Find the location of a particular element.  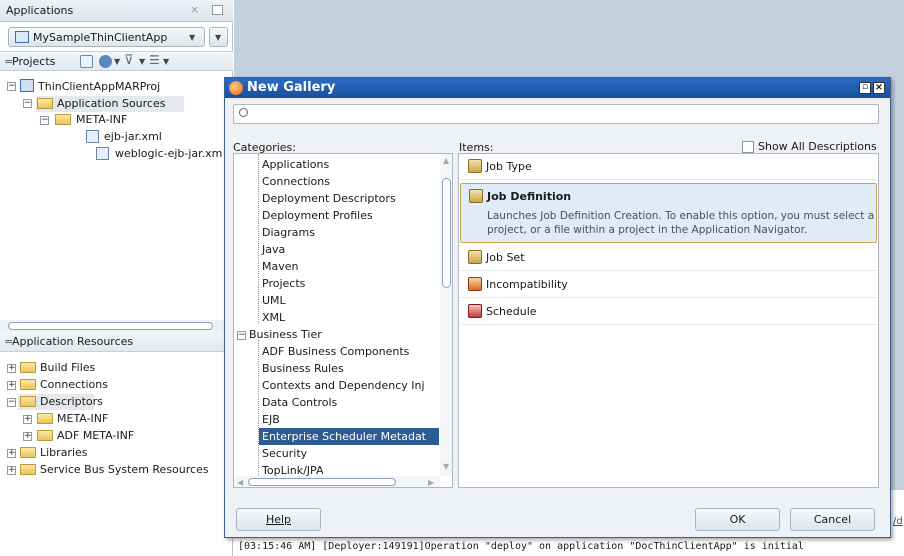

scroll-down-icon: ▼ is located at coordinates (446, 466).